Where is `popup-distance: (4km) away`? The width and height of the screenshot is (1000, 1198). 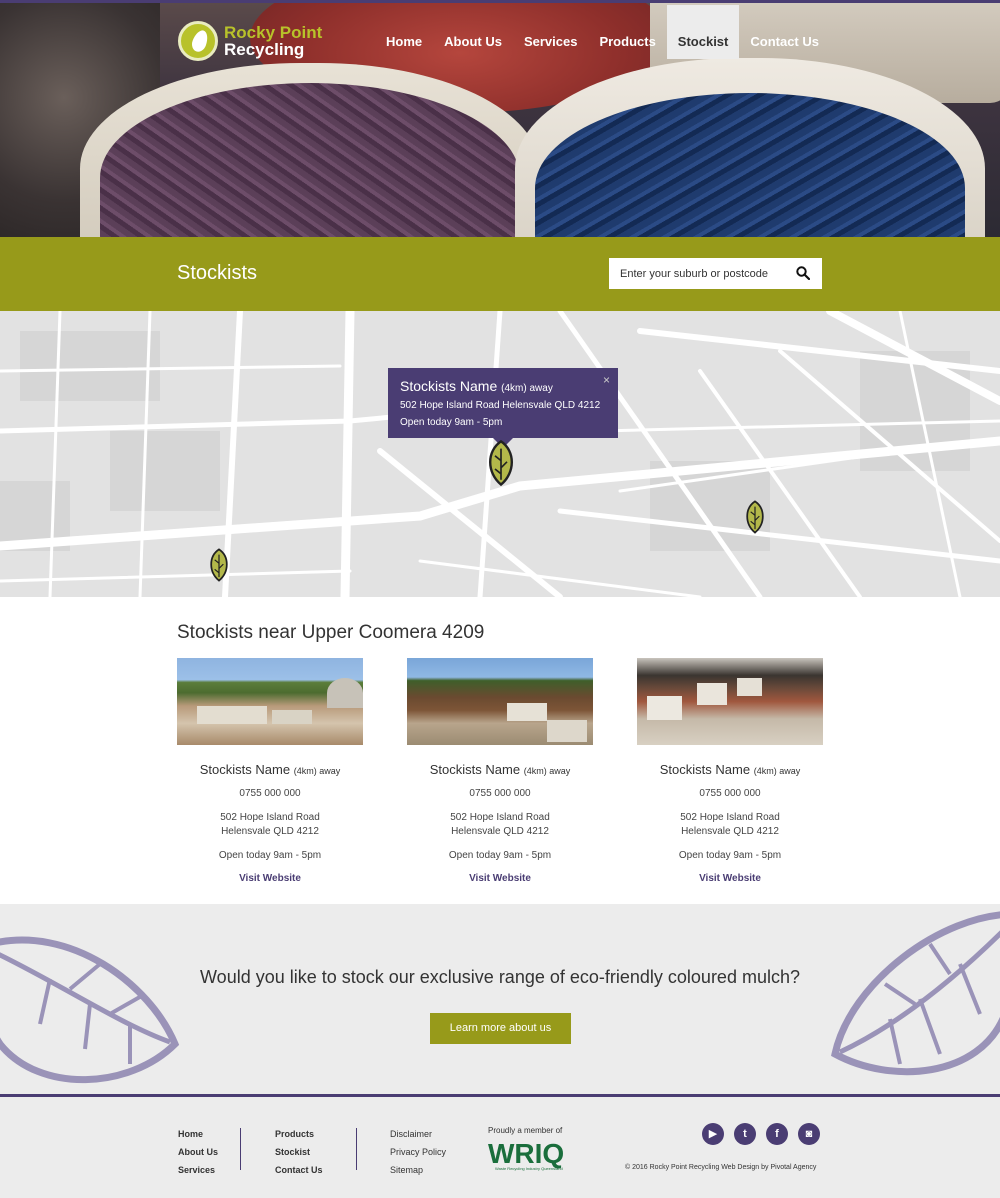 popup-distance: (4km) away is located at coordinates (527, 388).